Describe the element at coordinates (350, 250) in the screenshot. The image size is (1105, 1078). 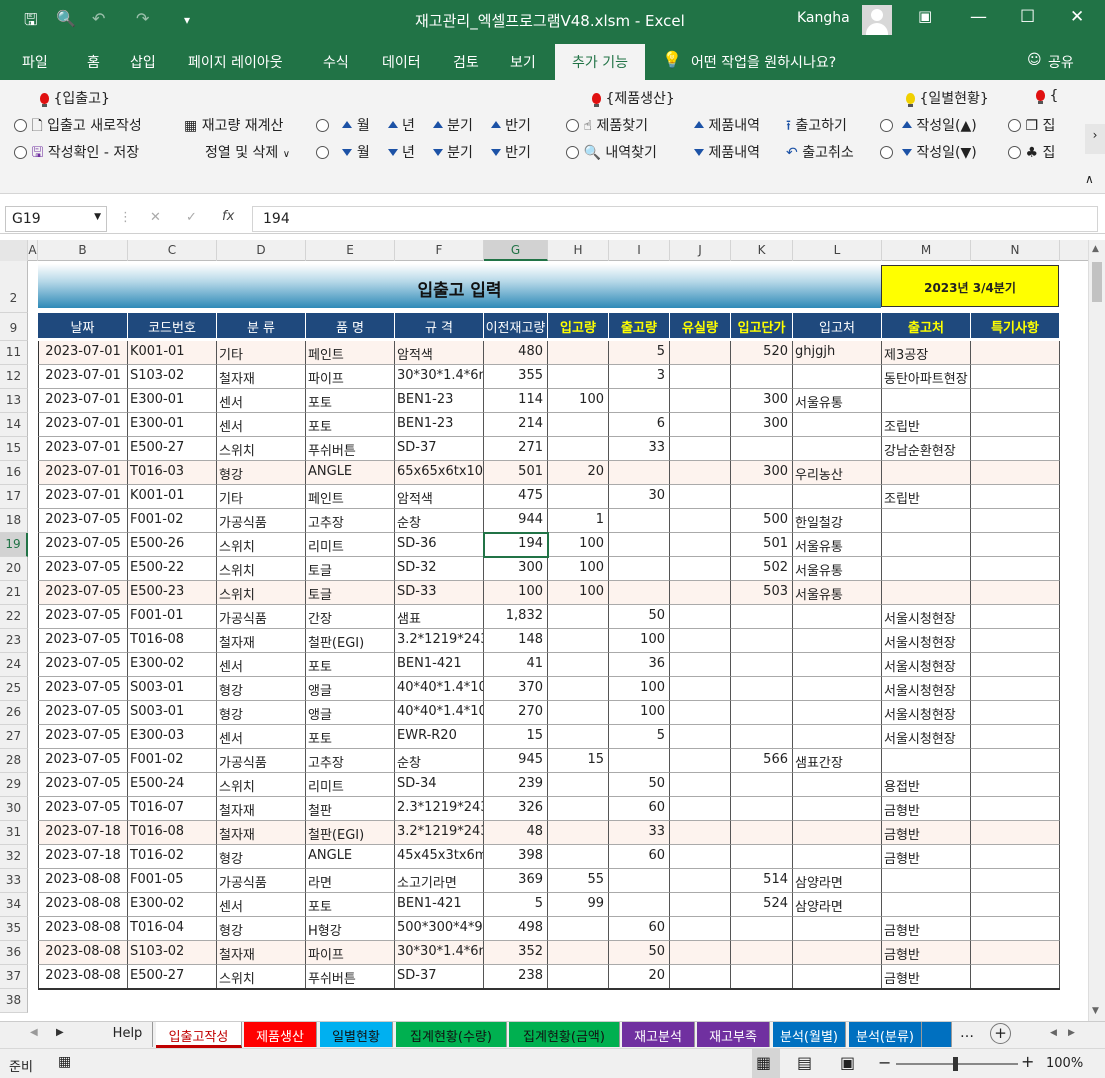
I see `col-header-e: E` at that location.